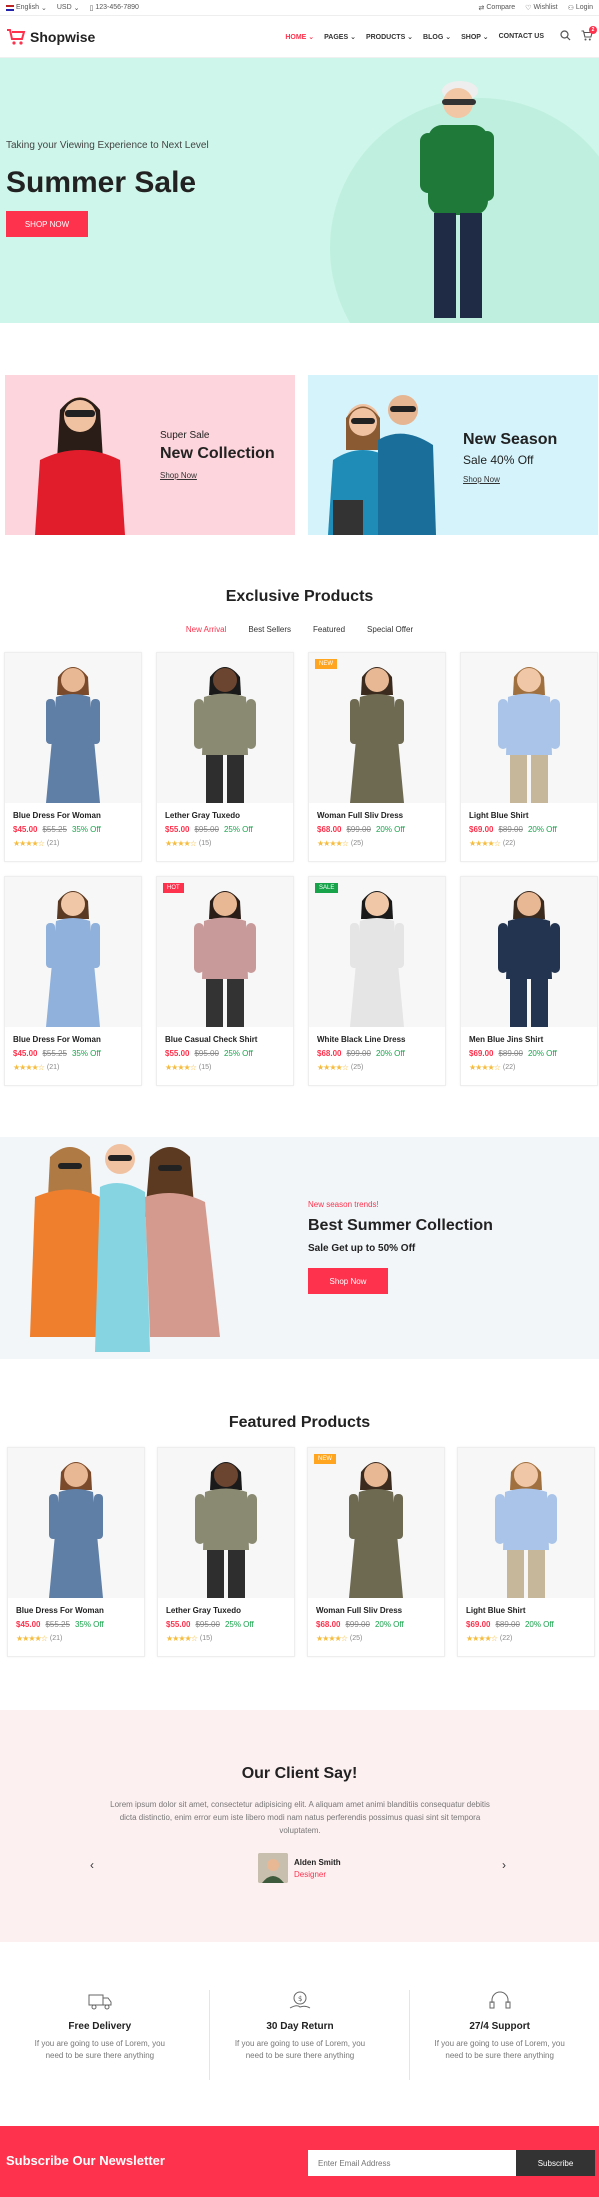  What do you see at coordinates (269, 629) in the screenshot?
I see `tab-best-sellers: Best Sellers` at bounding box center [269, 629].